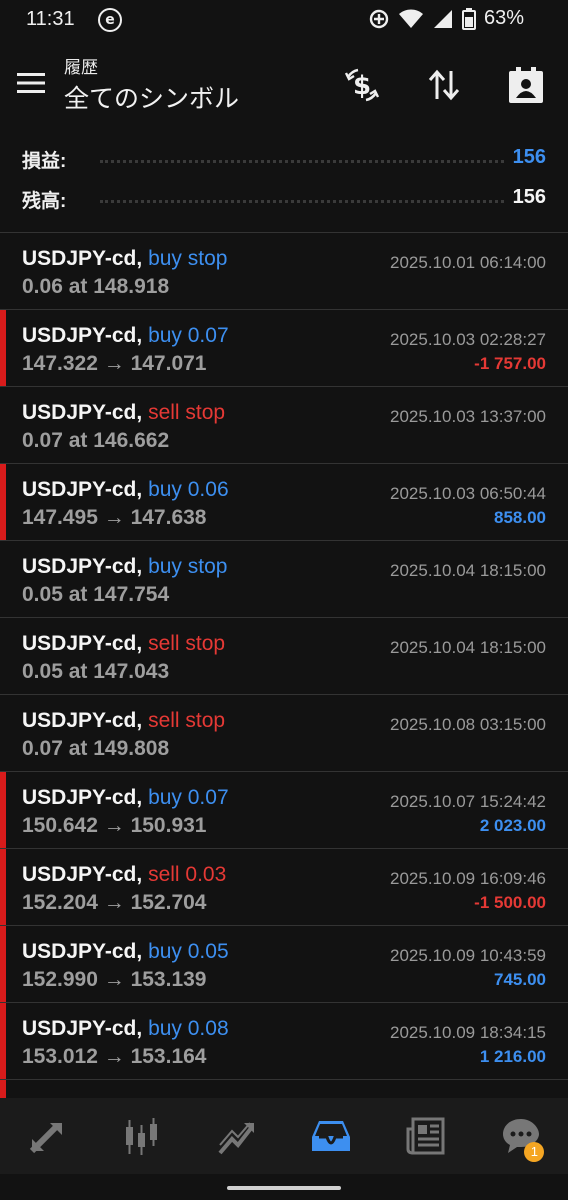 Image resolution: width=568 pixels, height=1200 pixels. Describe the element at coordinates (284, 1089) in the screenshot. I see `history-row` at that location.